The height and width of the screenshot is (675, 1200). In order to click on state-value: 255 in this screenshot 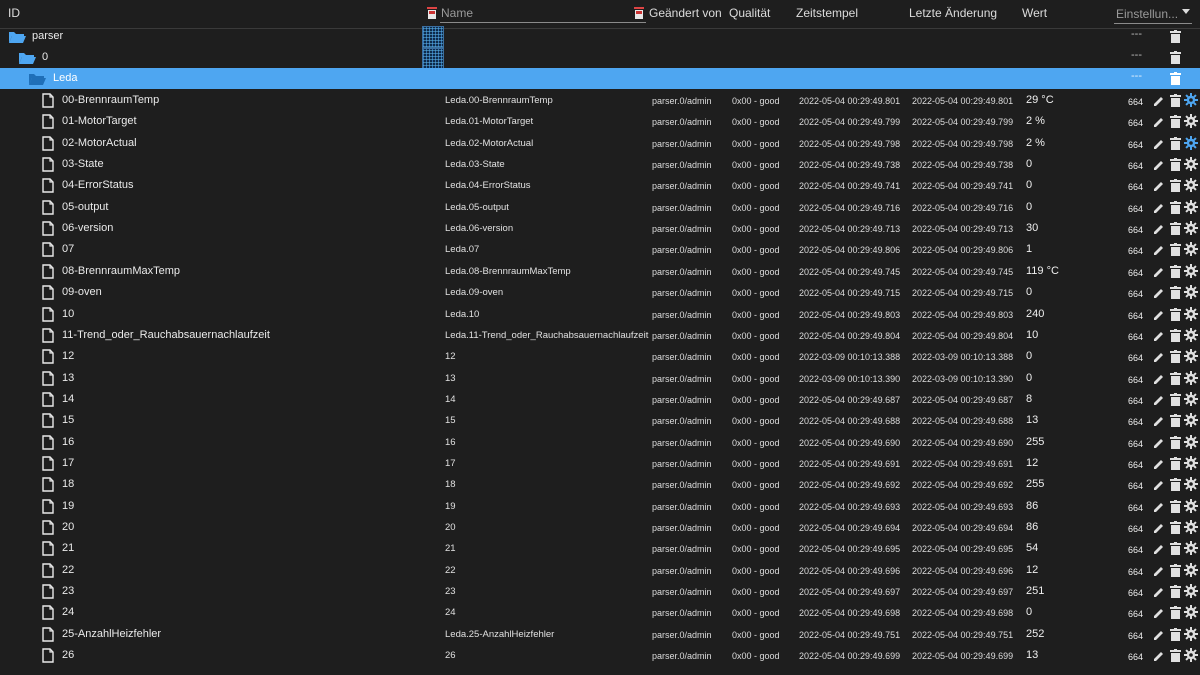, I will do `click(1035, 484)`.